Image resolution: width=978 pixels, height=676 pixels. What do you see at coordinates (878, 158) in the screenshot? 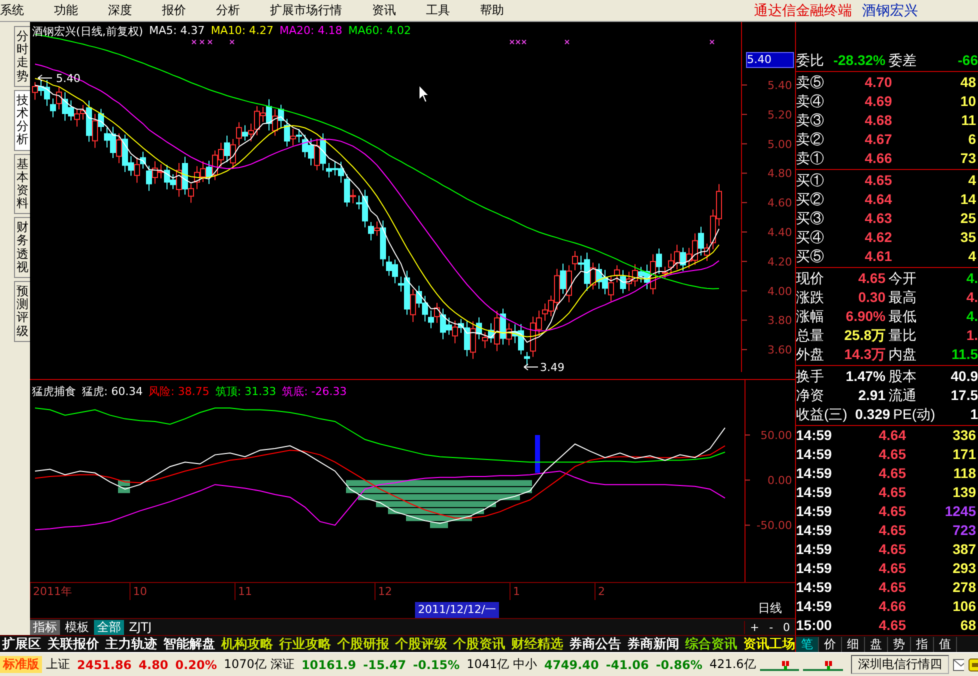
I see `order-price: 4.66` at bounding box center [878, 158].